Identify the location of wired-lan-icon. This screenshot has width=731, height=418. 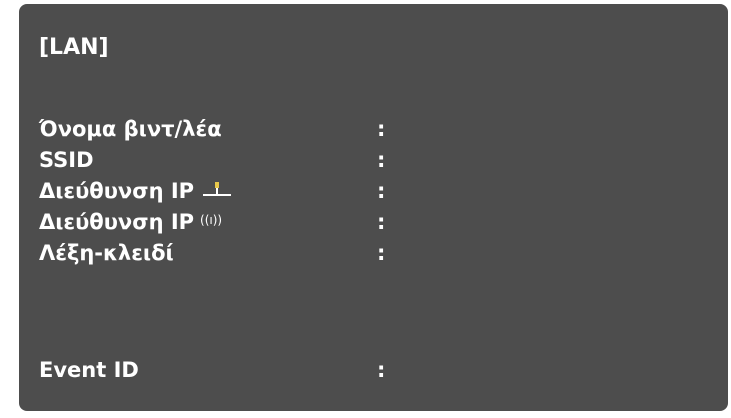
(217, 191).